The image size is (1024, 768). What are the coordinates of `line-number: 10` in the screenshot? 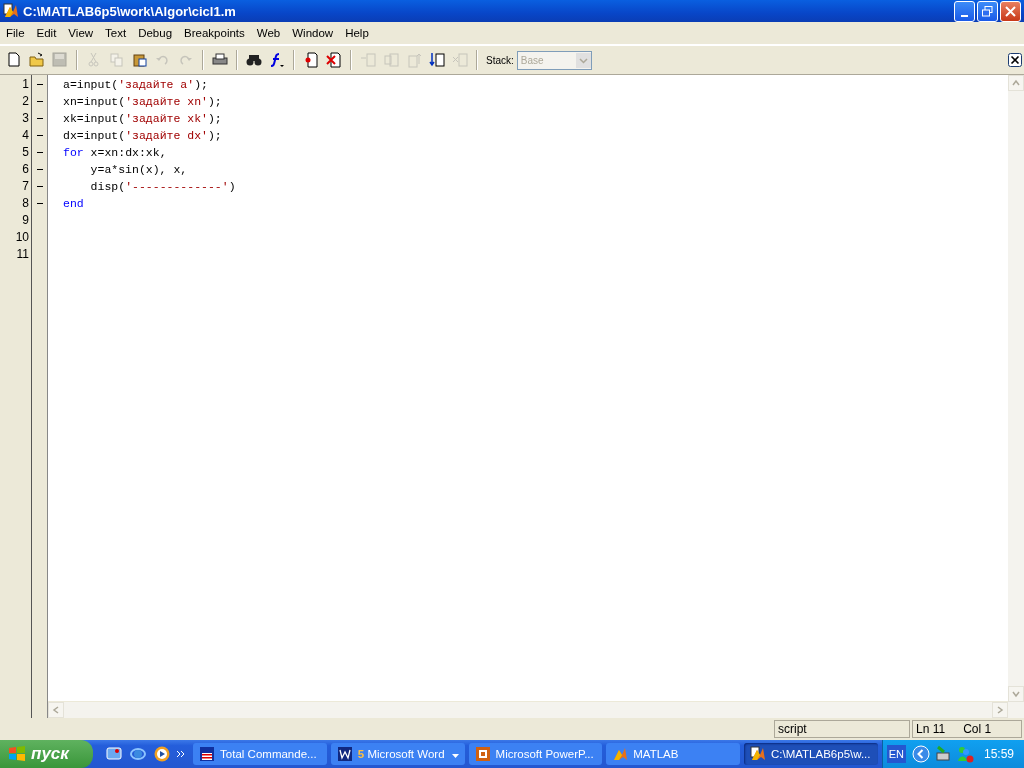 It's located at (22, 237).